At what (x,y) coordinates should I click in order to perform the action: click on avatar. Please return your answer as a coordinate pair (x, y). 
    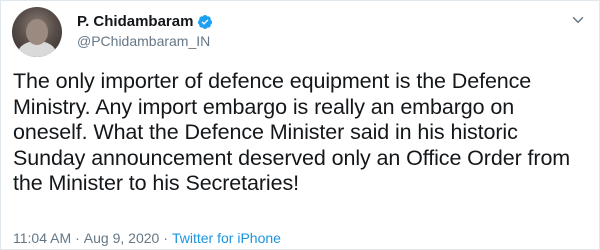
    Looking at the image, I should click on (37, 32).